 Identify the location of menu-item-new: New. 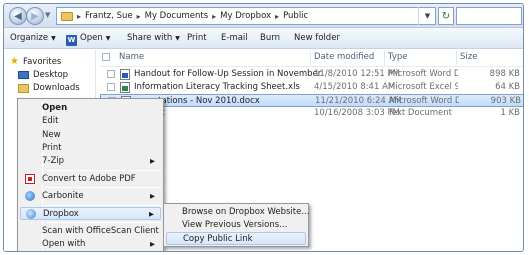
(90, 135).